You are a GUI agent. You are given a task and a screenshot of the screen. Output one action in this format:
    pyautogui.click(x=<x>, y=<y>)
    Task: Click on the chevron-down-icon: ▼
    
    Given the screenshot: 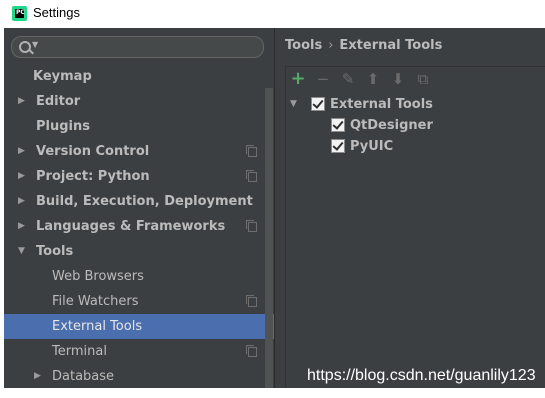 What is the action you would take?
    pyautogui.click(x=35, y=44)
    